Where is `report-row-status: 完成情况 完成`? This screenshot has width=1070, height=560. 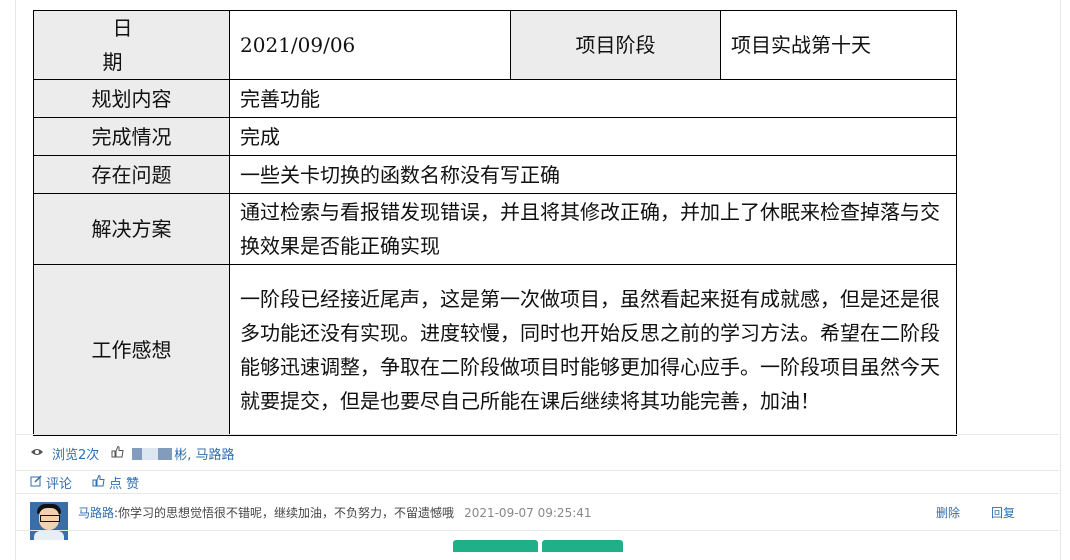
report-row-status: 完成情况 完成 is located at coordinates (495, 136).